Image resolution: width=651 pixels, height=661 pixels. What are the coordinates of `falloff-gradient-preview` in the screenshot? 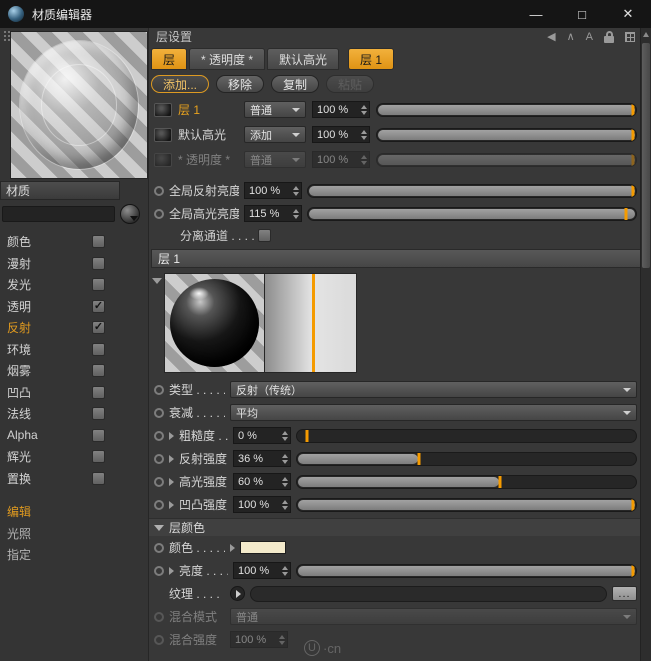 It's located at (311, 323).